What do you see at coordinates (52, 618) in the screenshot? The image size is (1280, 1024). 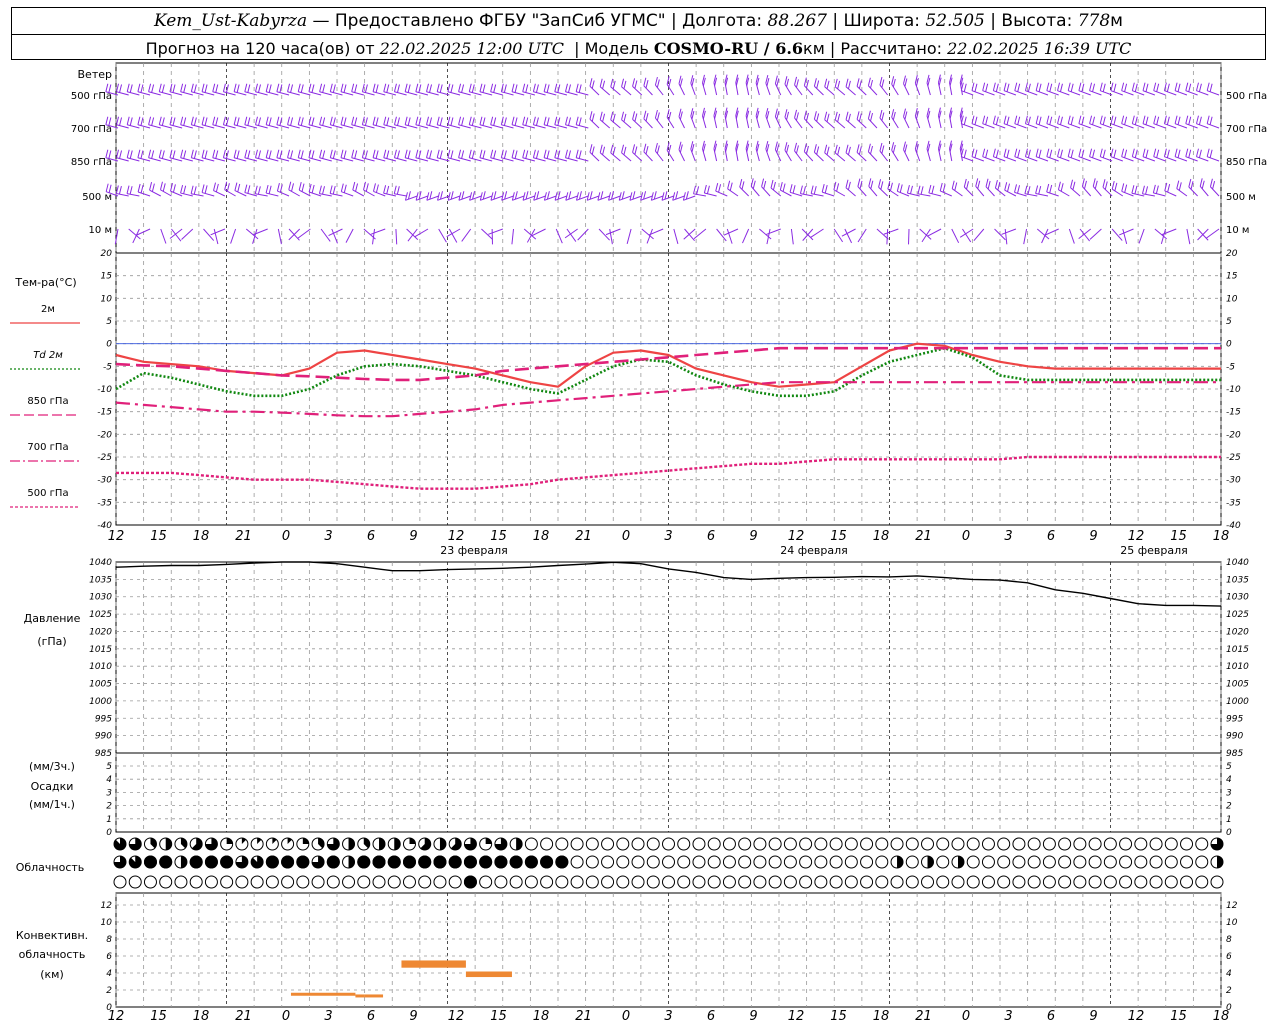 I see `pressure-title: Давление` at bounding box center [52, 618].